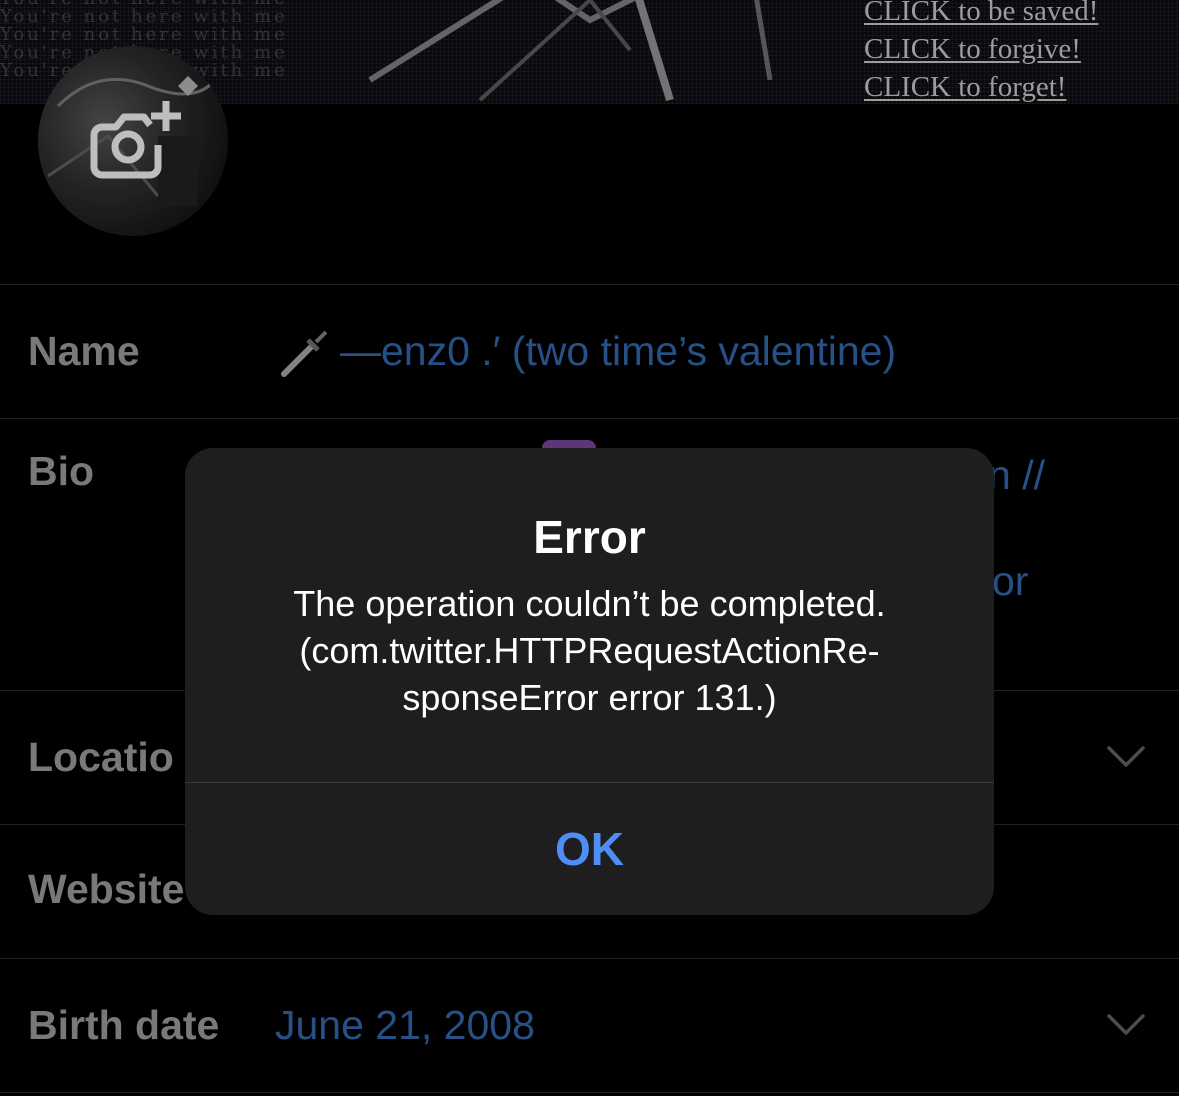  What do you see at coordinates (589, 849) in the screenshot?
I see `ok-button: OK` at bounding box center [589, 849].